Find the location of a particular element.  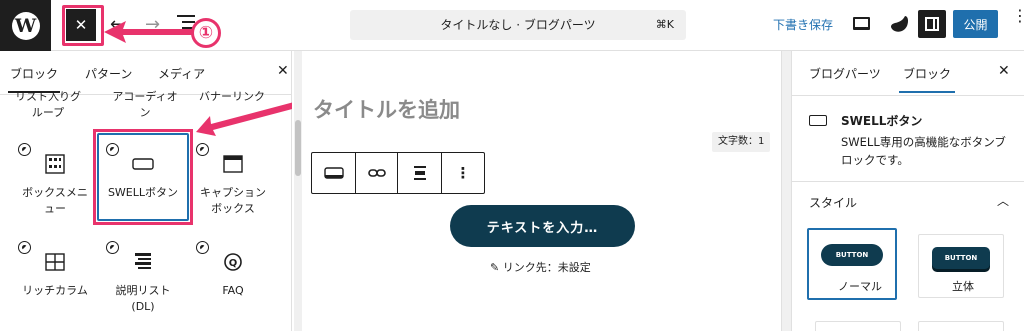

style-label-normal: ノーマル is located at coordinates (860, 286).